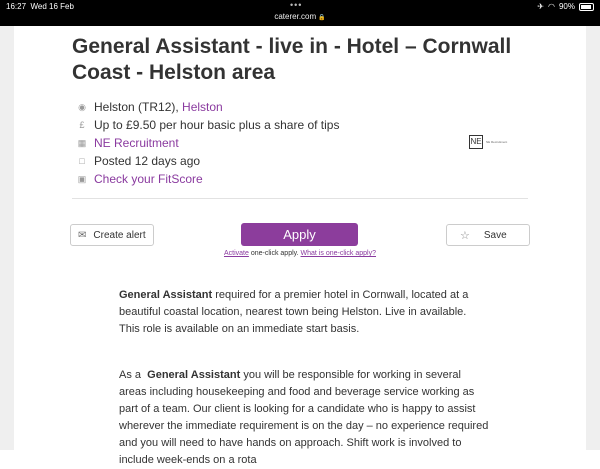  What do you see at coordinates (136, 107) in the screenshot?
I see `location-text: Helston (TR12),` at bounding box center [136, 107].